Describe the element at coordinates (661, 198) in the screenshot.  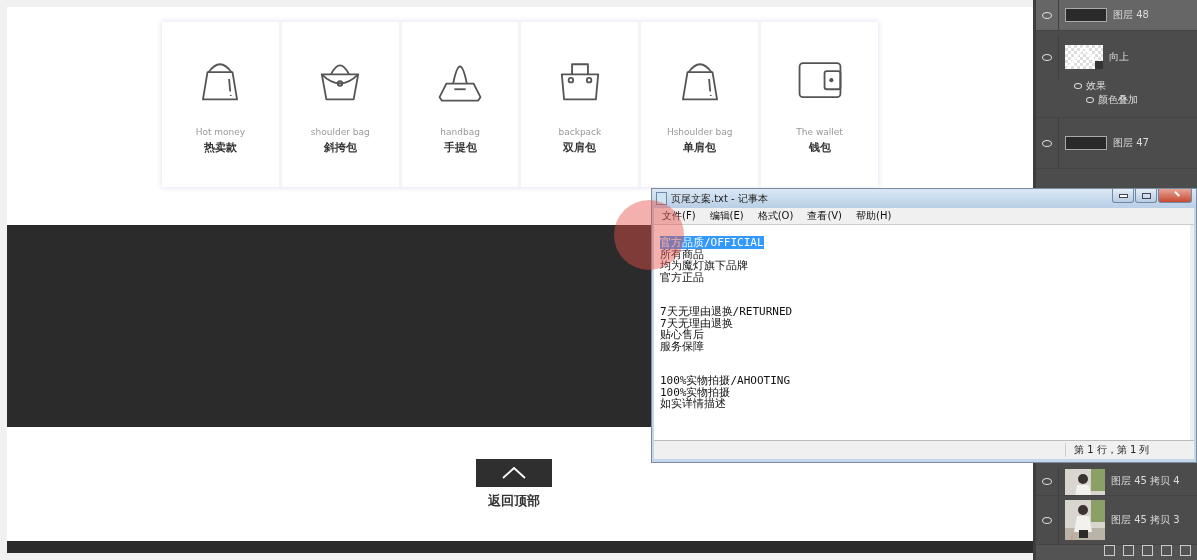
I see `notepad-icon` at that location.